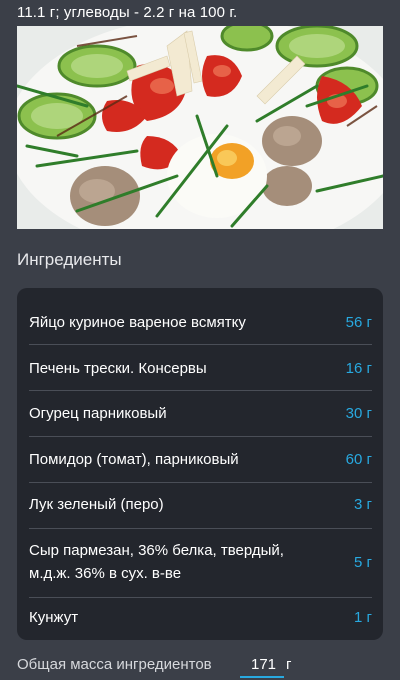 The height and width of the screenshot is (680, 400). I want to click on ingredient-row: Лук зеленый (перо) 3 г, so click(200, 504).